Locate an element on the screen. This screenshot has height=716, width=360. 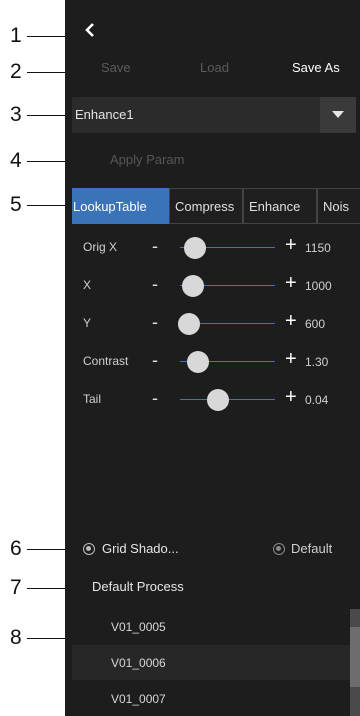
list-item: V01_0005 is located at coordinates (211, 626).